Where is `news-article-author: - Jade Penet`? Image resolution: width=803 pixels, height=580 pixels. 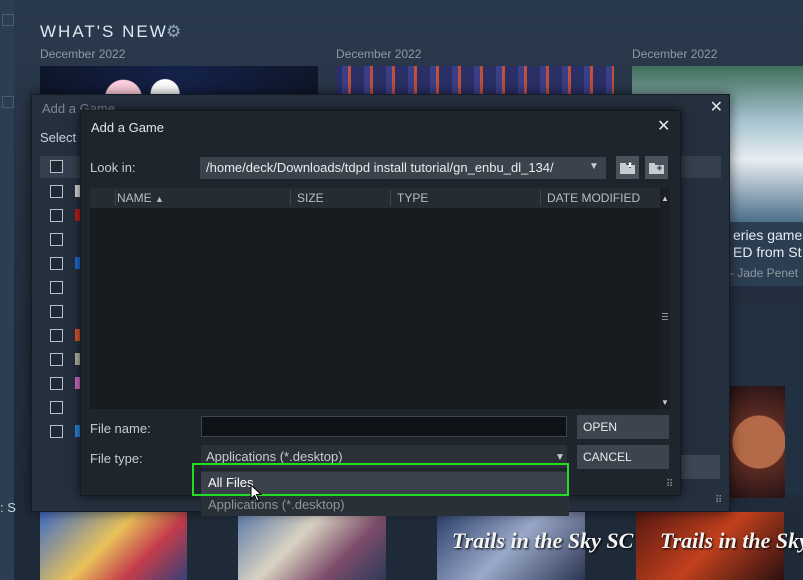 news-article-author: - Jade Penet is located at coordinates (764, 273).